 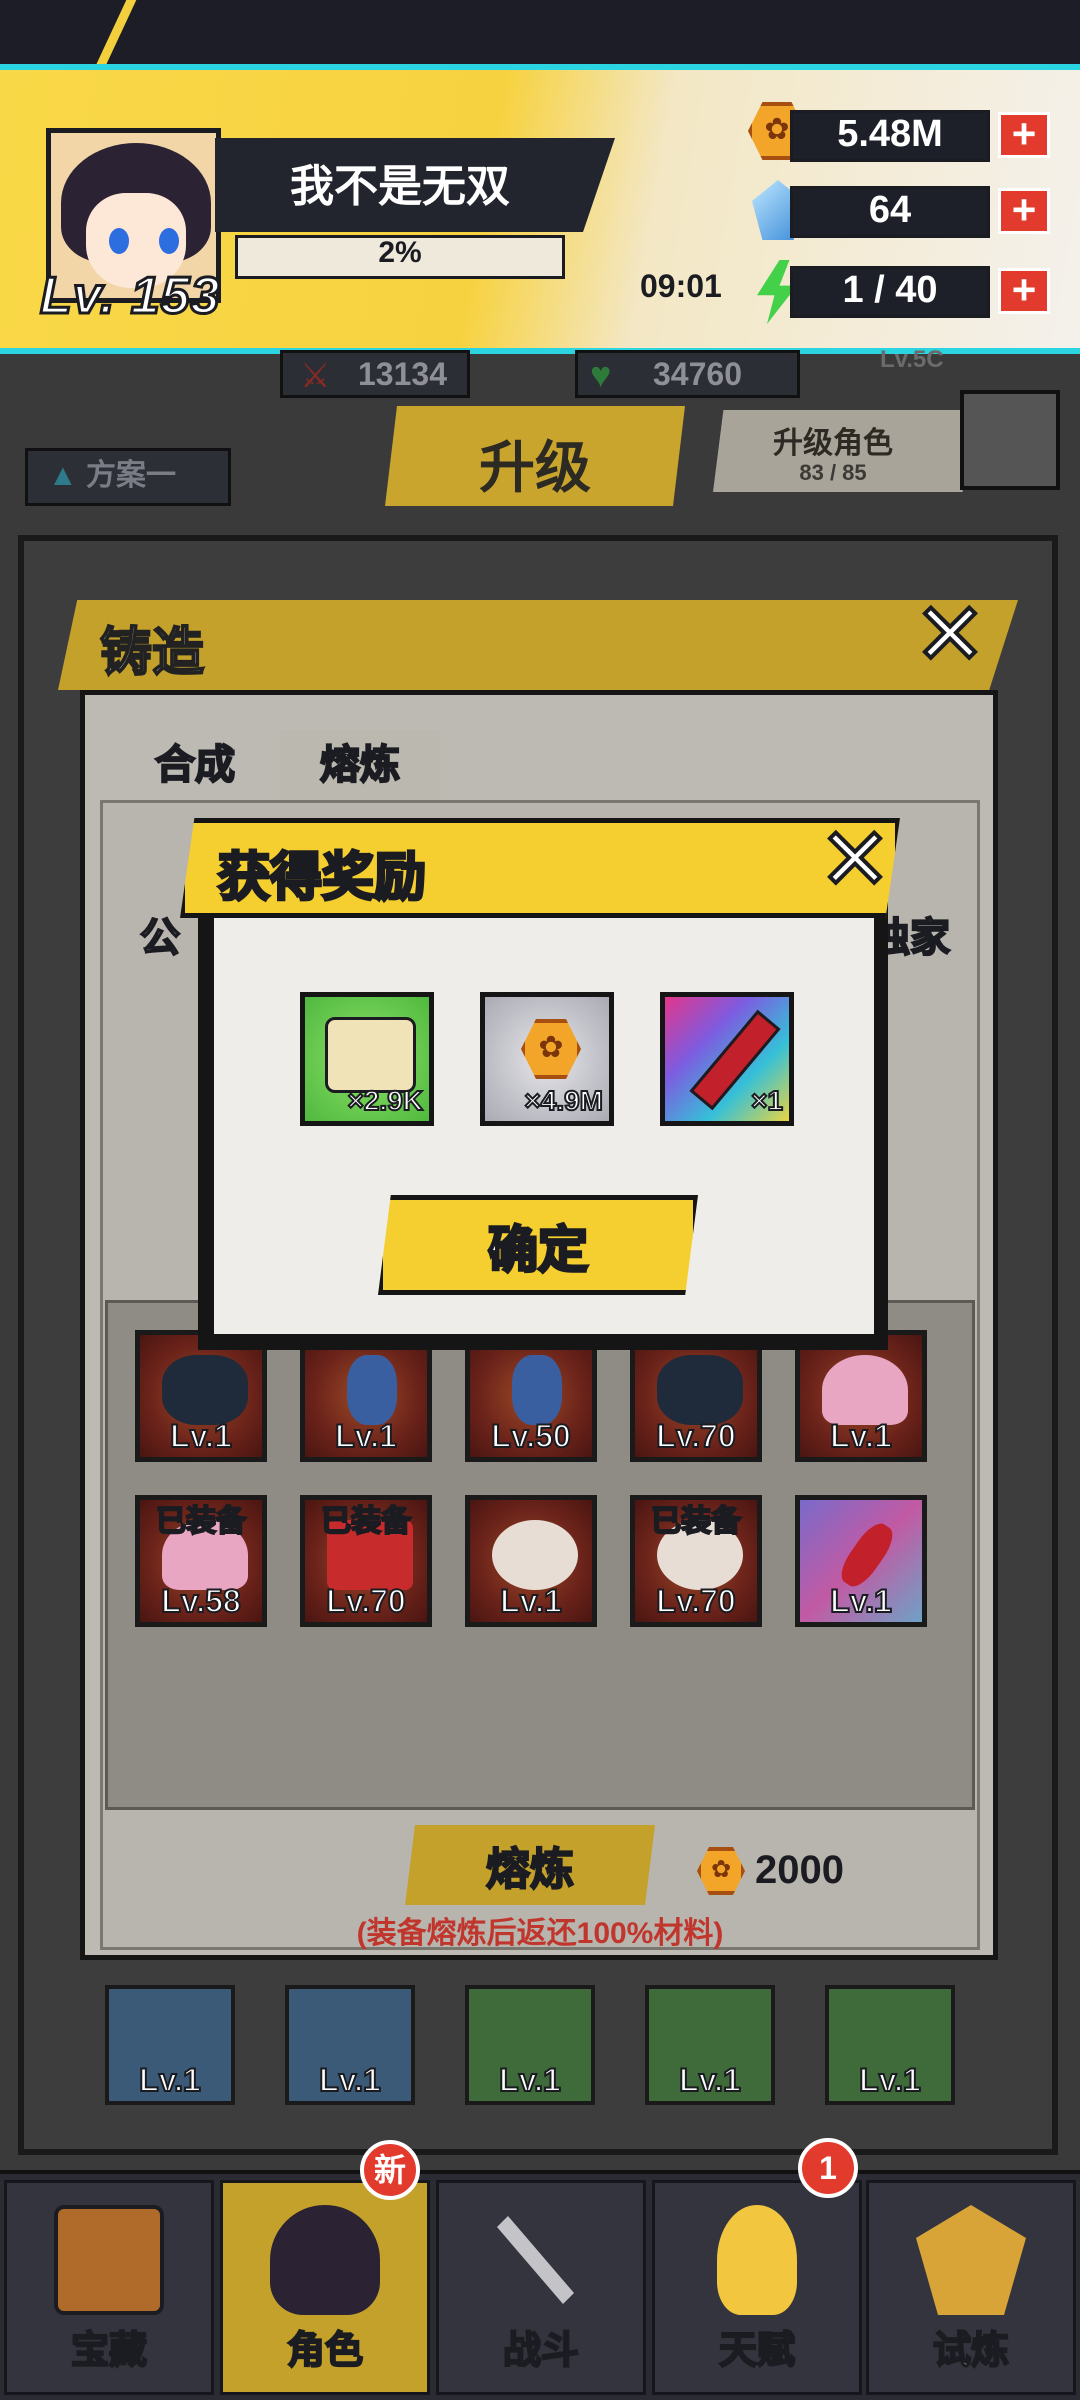 What do you see at coordinates (109, 2351) in the screenshot?
I see `nav-label: 宝藏` at bounding box center [109, 2351].